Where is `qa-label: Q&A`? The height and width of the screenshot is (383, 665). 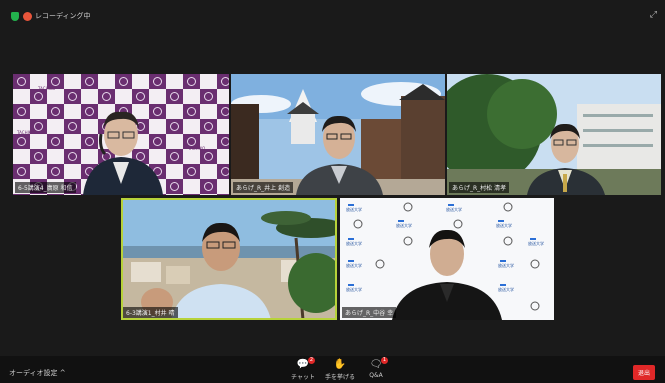
qa-label: Q&A is located at coordinates (376, 375).